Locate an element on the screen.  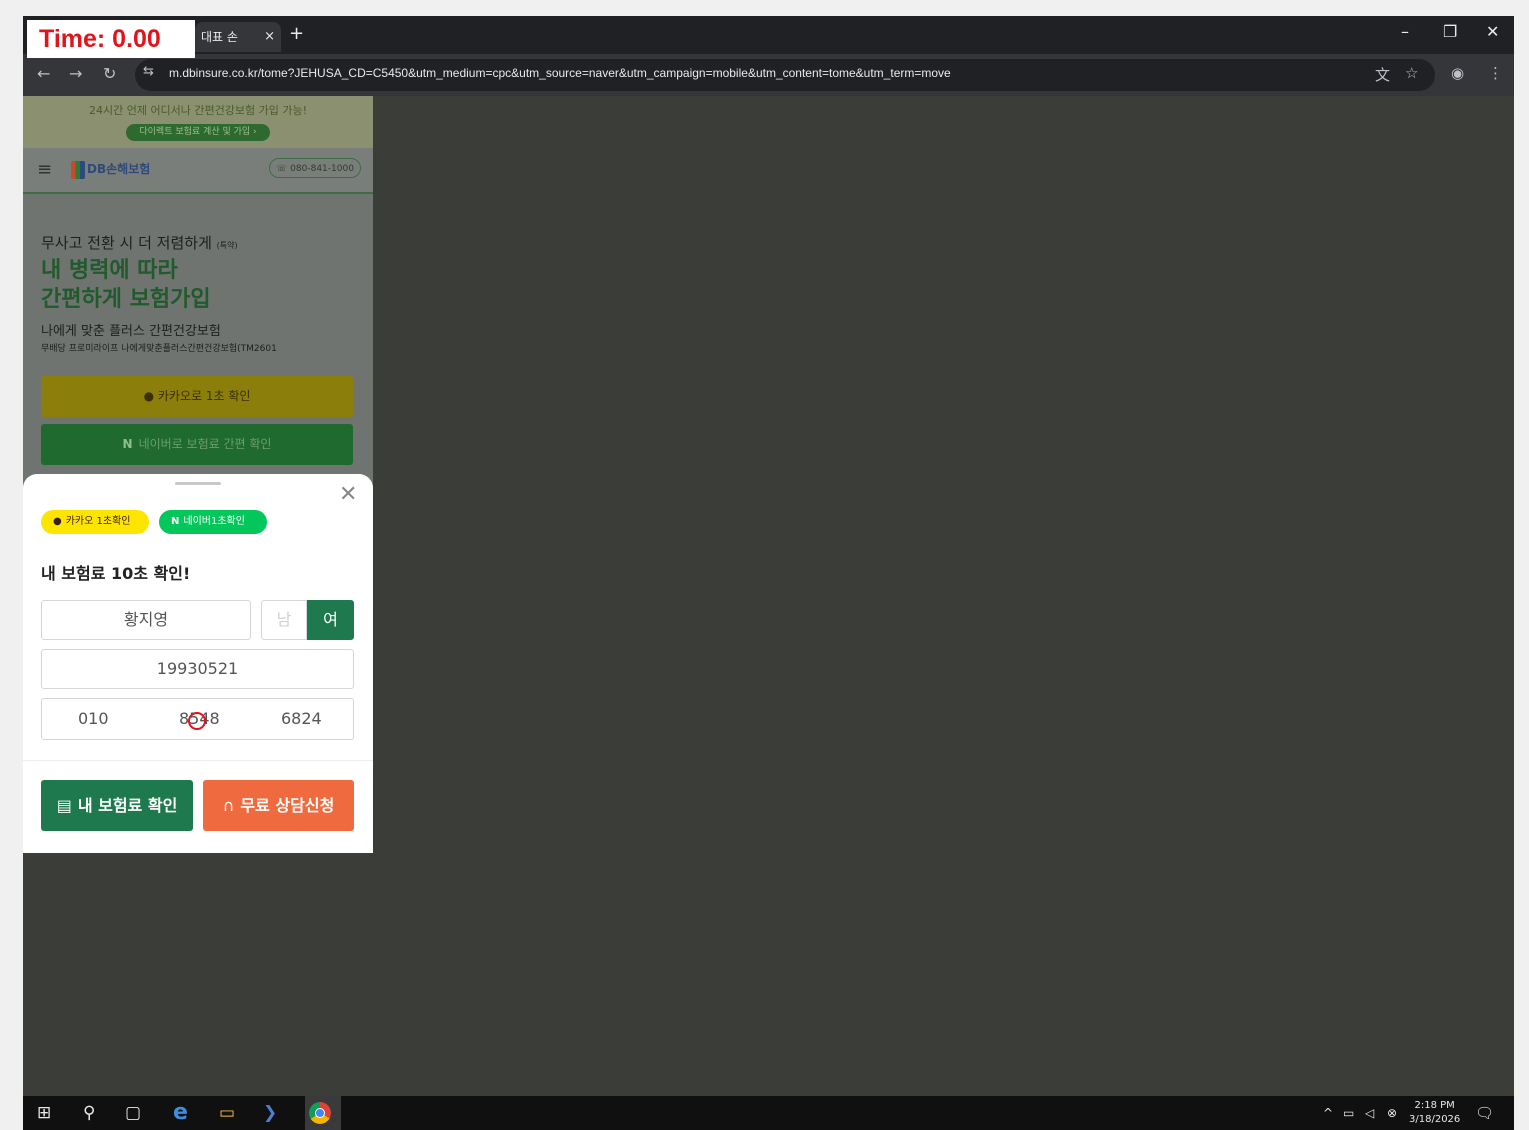
chrome-icon is located at coordinates (320, 1113).